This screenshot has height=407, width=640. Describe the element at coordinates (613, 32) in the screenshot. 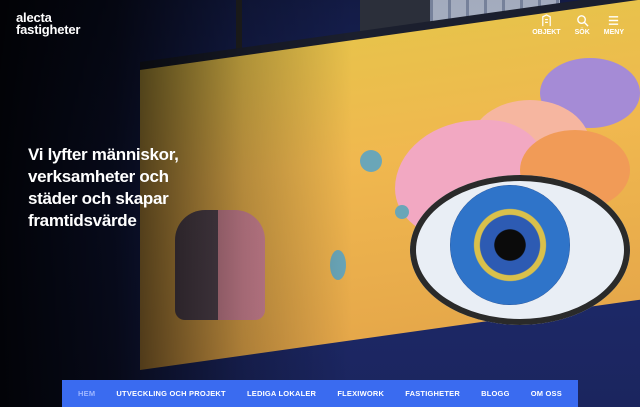

I see `menu-label: MENY` at that location.